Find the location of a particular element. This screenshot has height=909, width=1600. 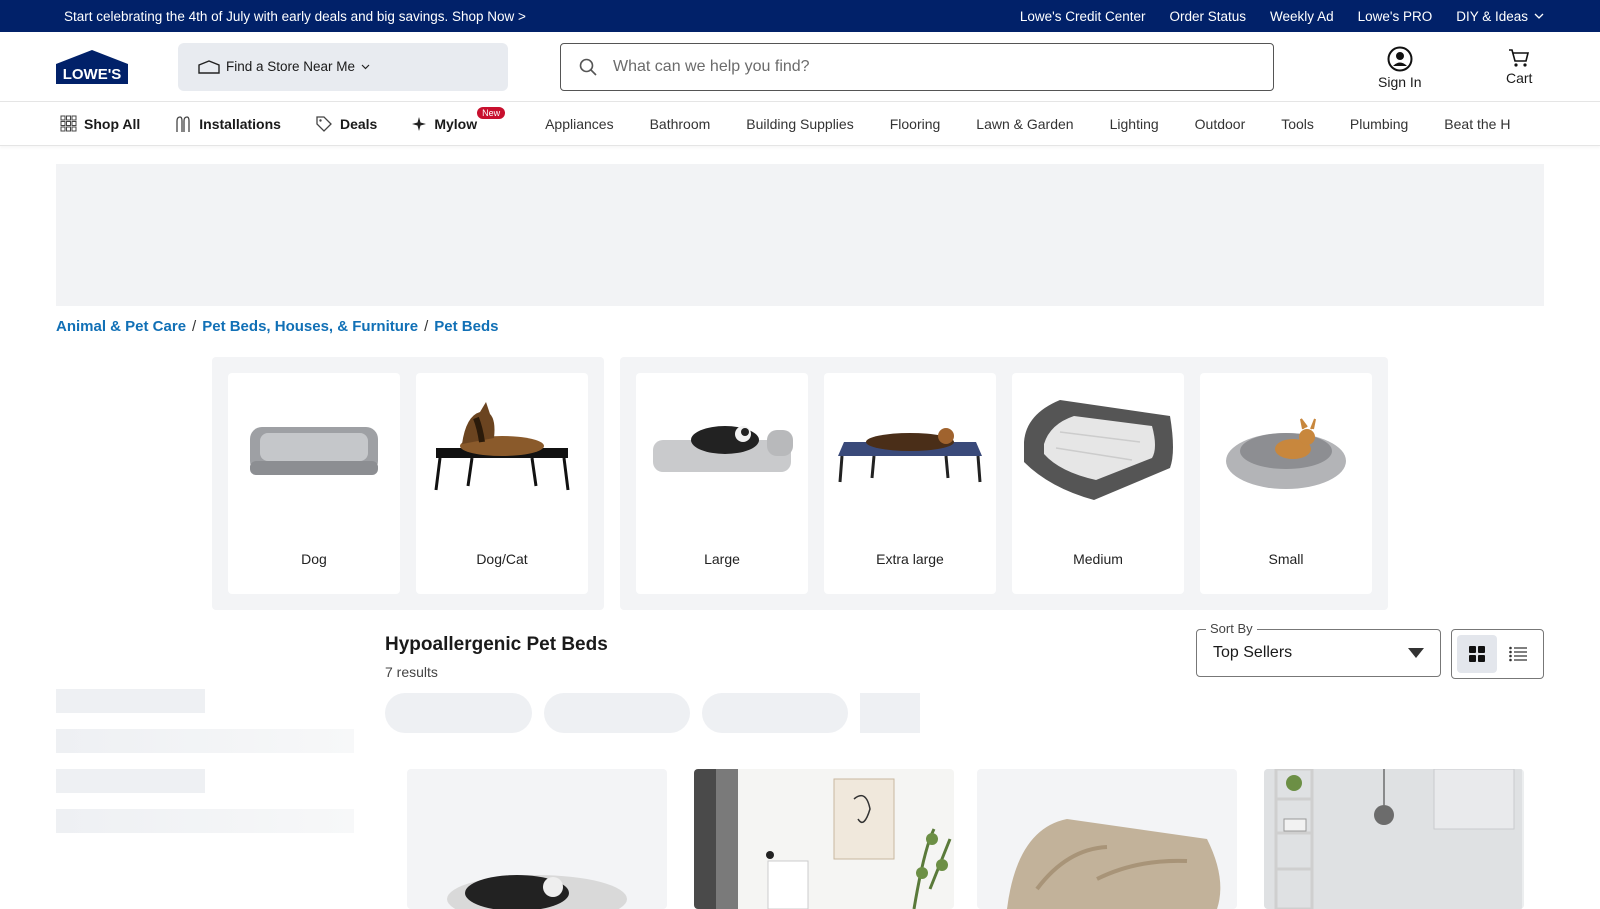

results-count: 7 results is located at coordinates (411, 672).